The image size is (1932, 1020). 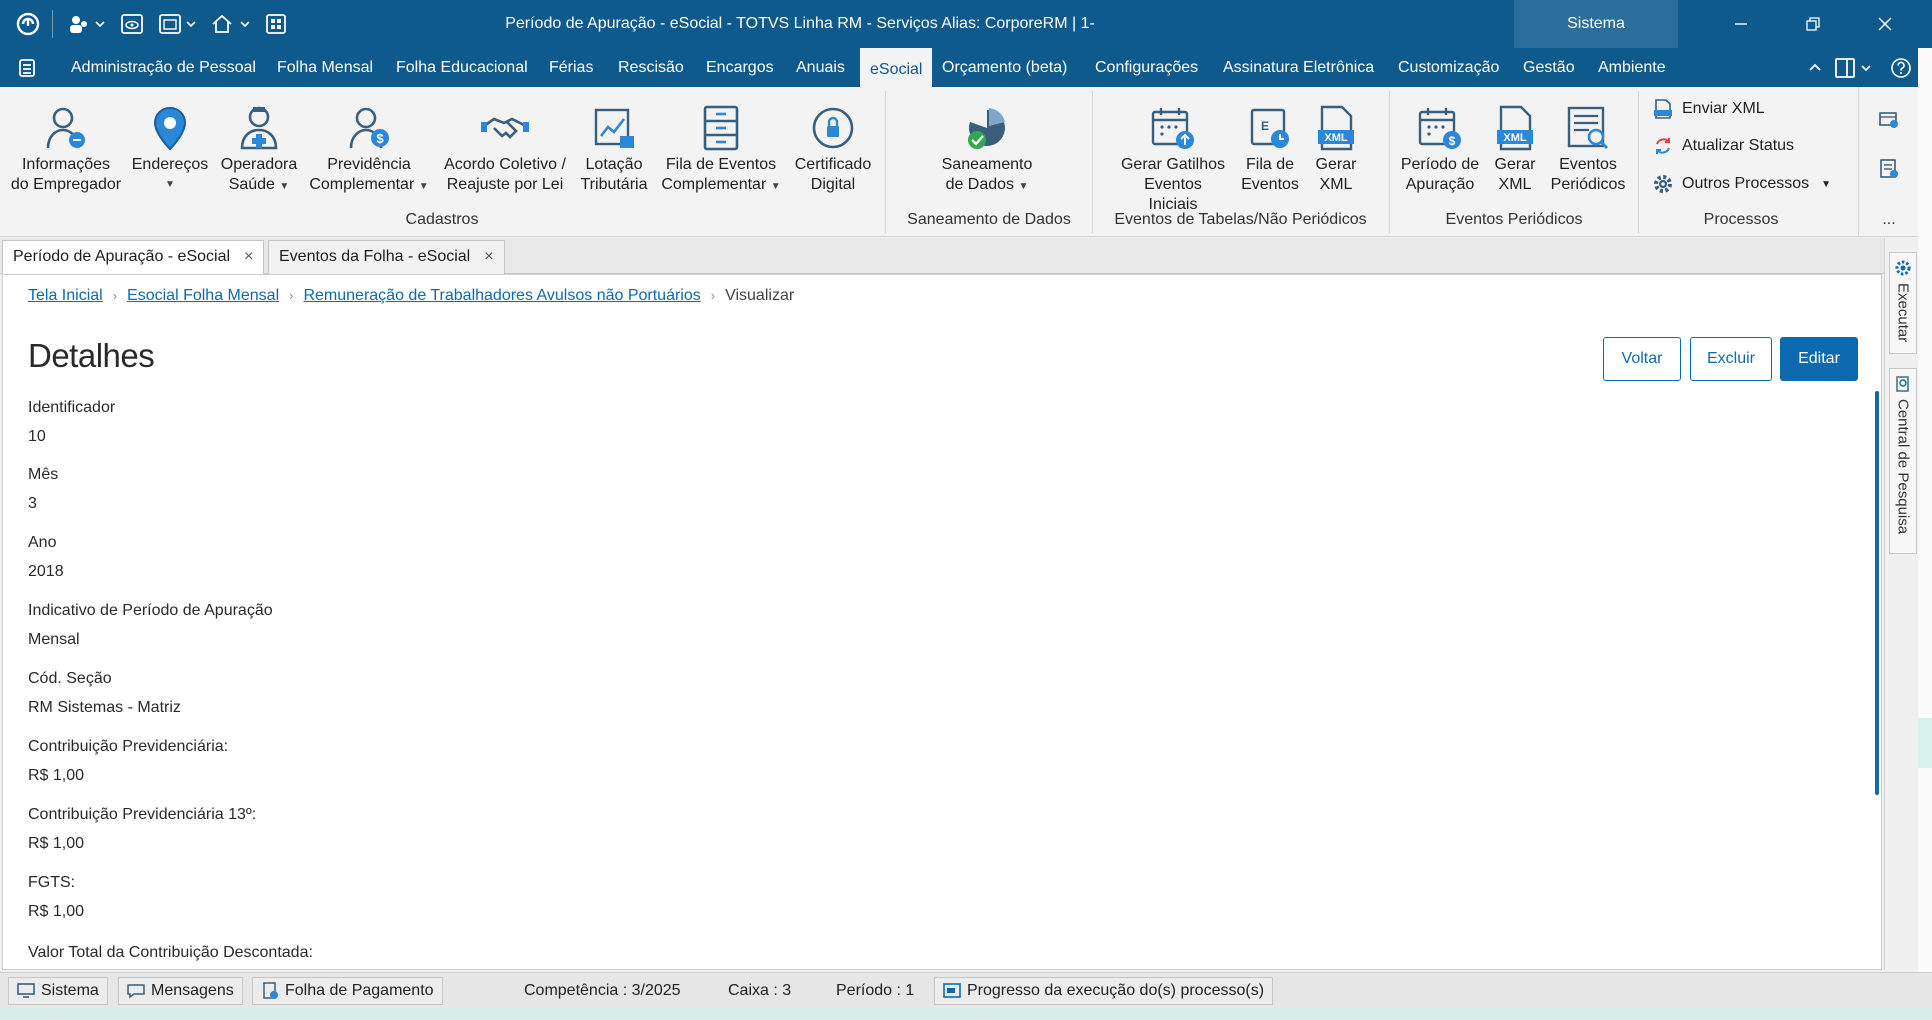 What do you see at coordinates (369, 149) in the screenshot?
I see `previdencia-complementar-button: $ Previdência Complementar ▼` at bounding box center [369, 149].